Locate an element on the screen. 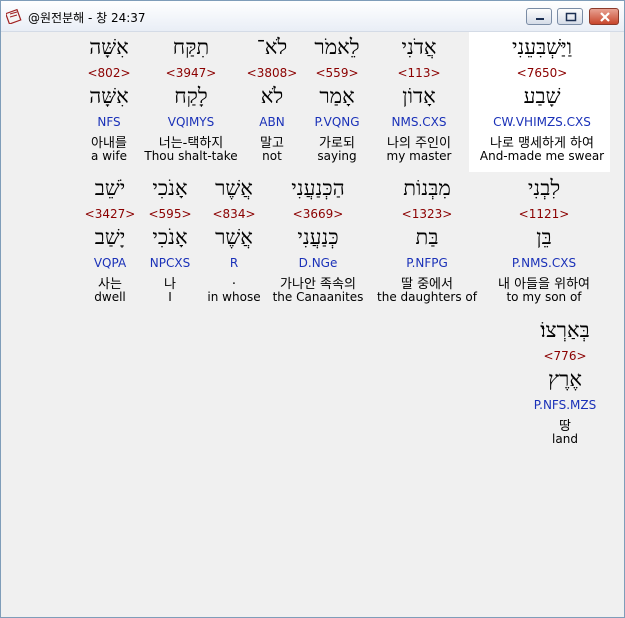 The height and width of the screenshot is (618, 625). hebrew-root: אֲשֶׁר is located at coordinates (234, 237).